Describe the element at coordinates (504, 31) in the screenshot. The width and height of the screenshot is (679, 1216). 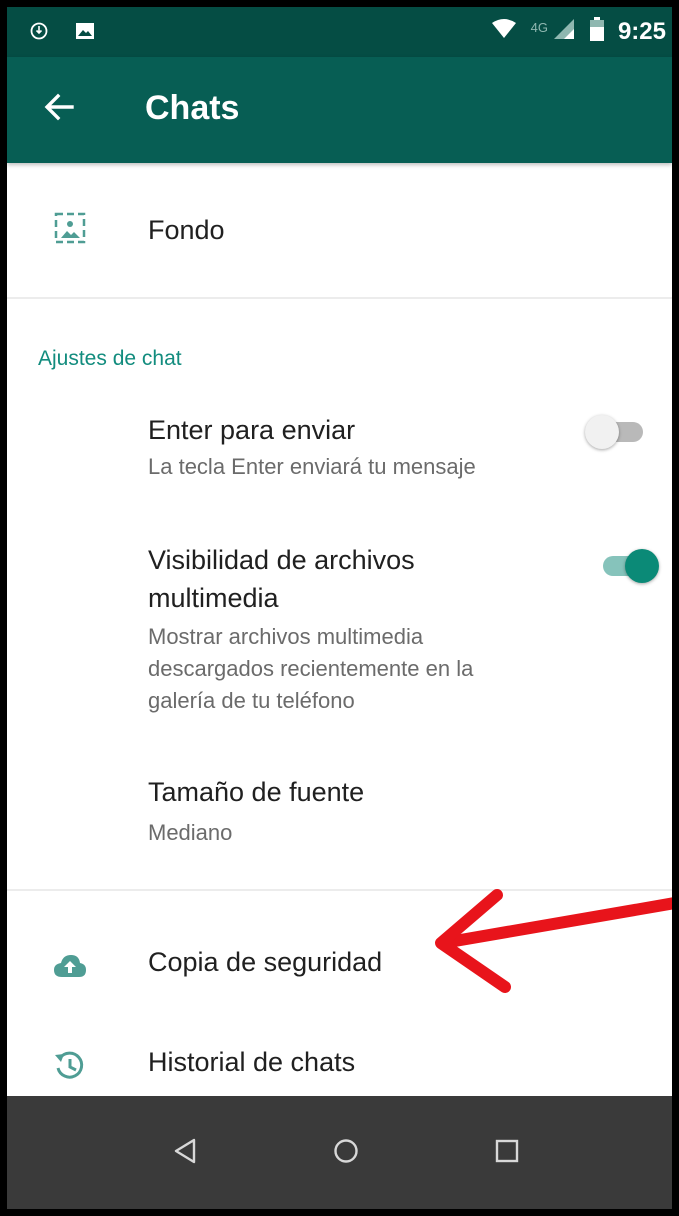
I see `wifi-icon` at that location.